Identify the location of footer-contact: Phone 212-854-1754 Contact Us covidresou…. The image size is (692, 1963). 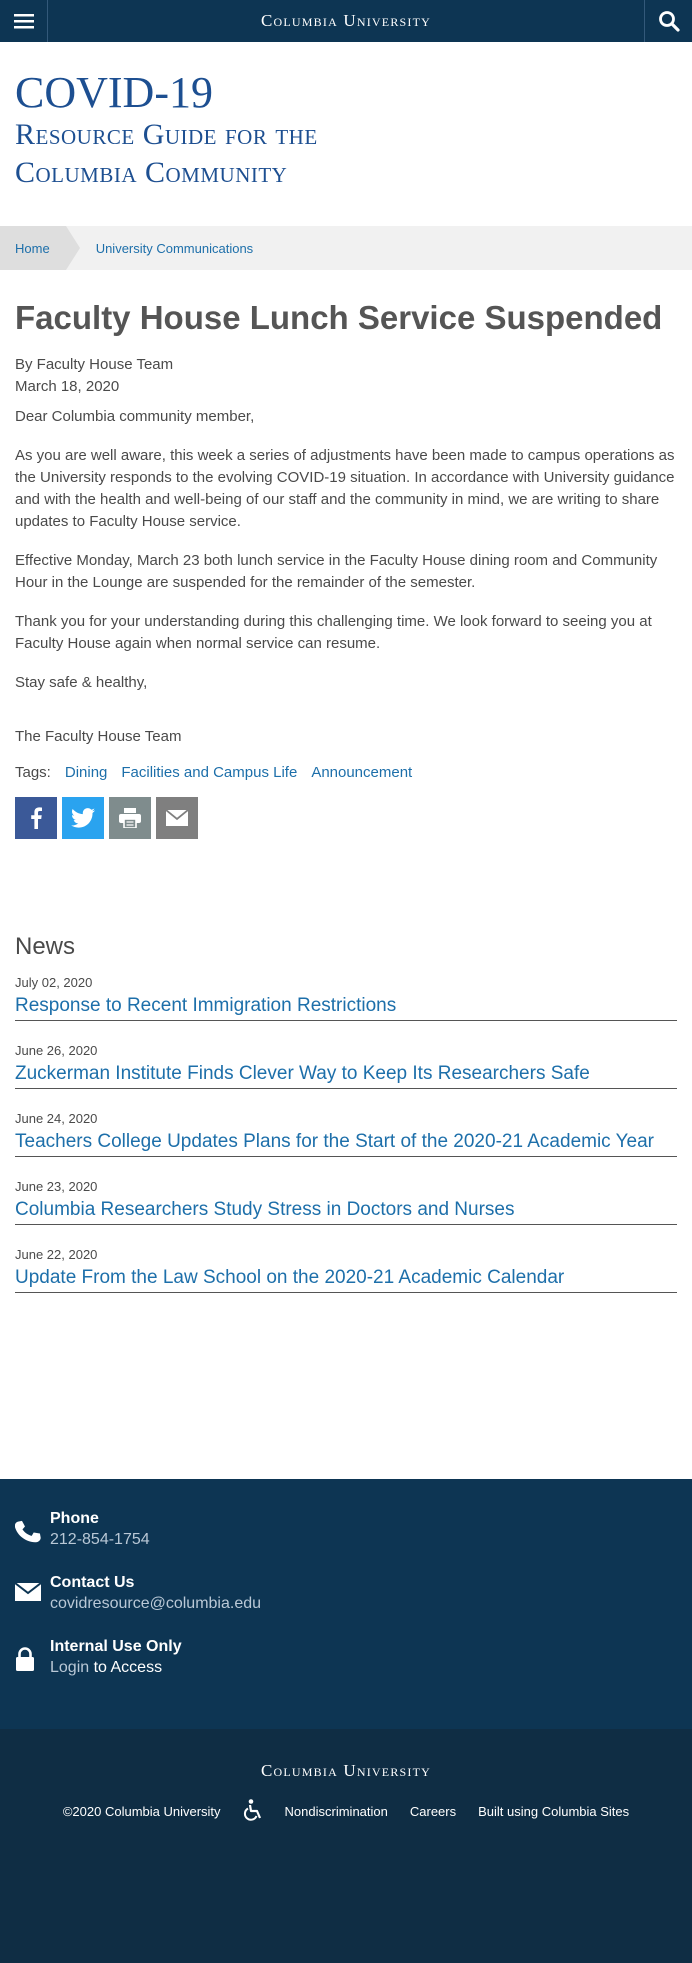
(346, 1604).